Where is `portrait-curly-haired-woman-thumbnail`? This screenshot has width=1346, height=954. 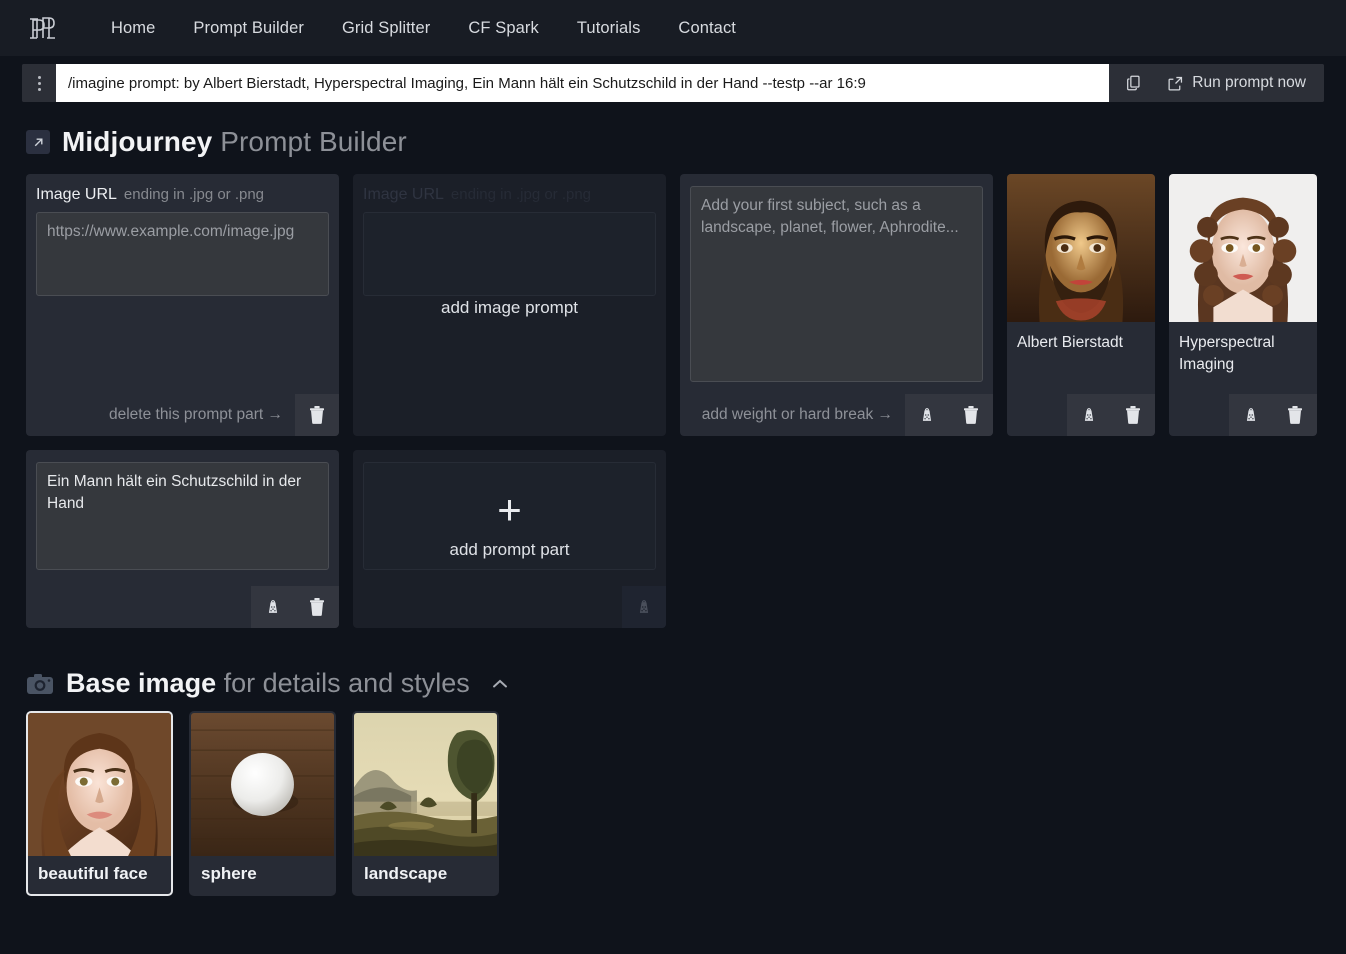 portrait-curly-haired-woman-thumbnail is located at coordinates (1243, 248).